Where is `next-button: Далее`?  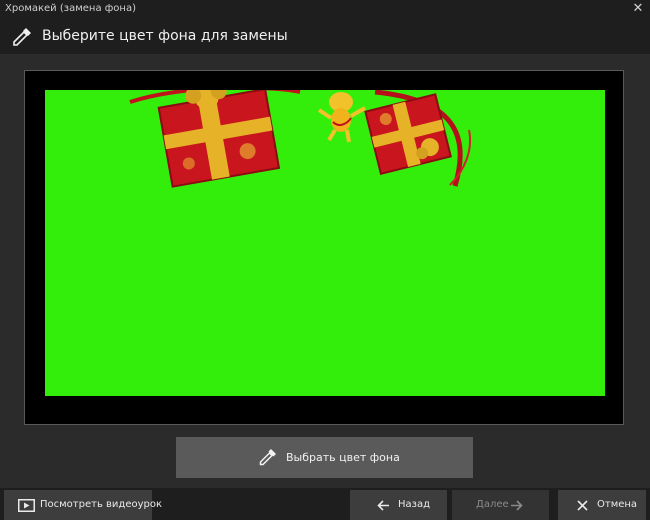 next-button: Далее is located at coordinates (500, 505).